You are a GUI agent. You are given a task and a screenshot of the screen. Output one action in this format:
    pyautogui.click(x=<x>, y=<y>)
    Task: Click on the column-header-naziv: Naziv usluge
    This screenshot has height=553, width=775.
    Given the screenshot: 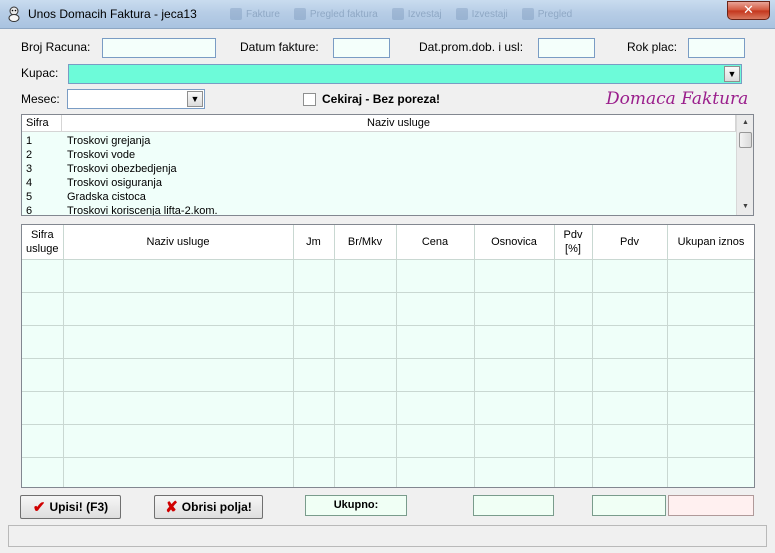 What is the action you would take?
    pyautogui.click(x=399, y=123)
    